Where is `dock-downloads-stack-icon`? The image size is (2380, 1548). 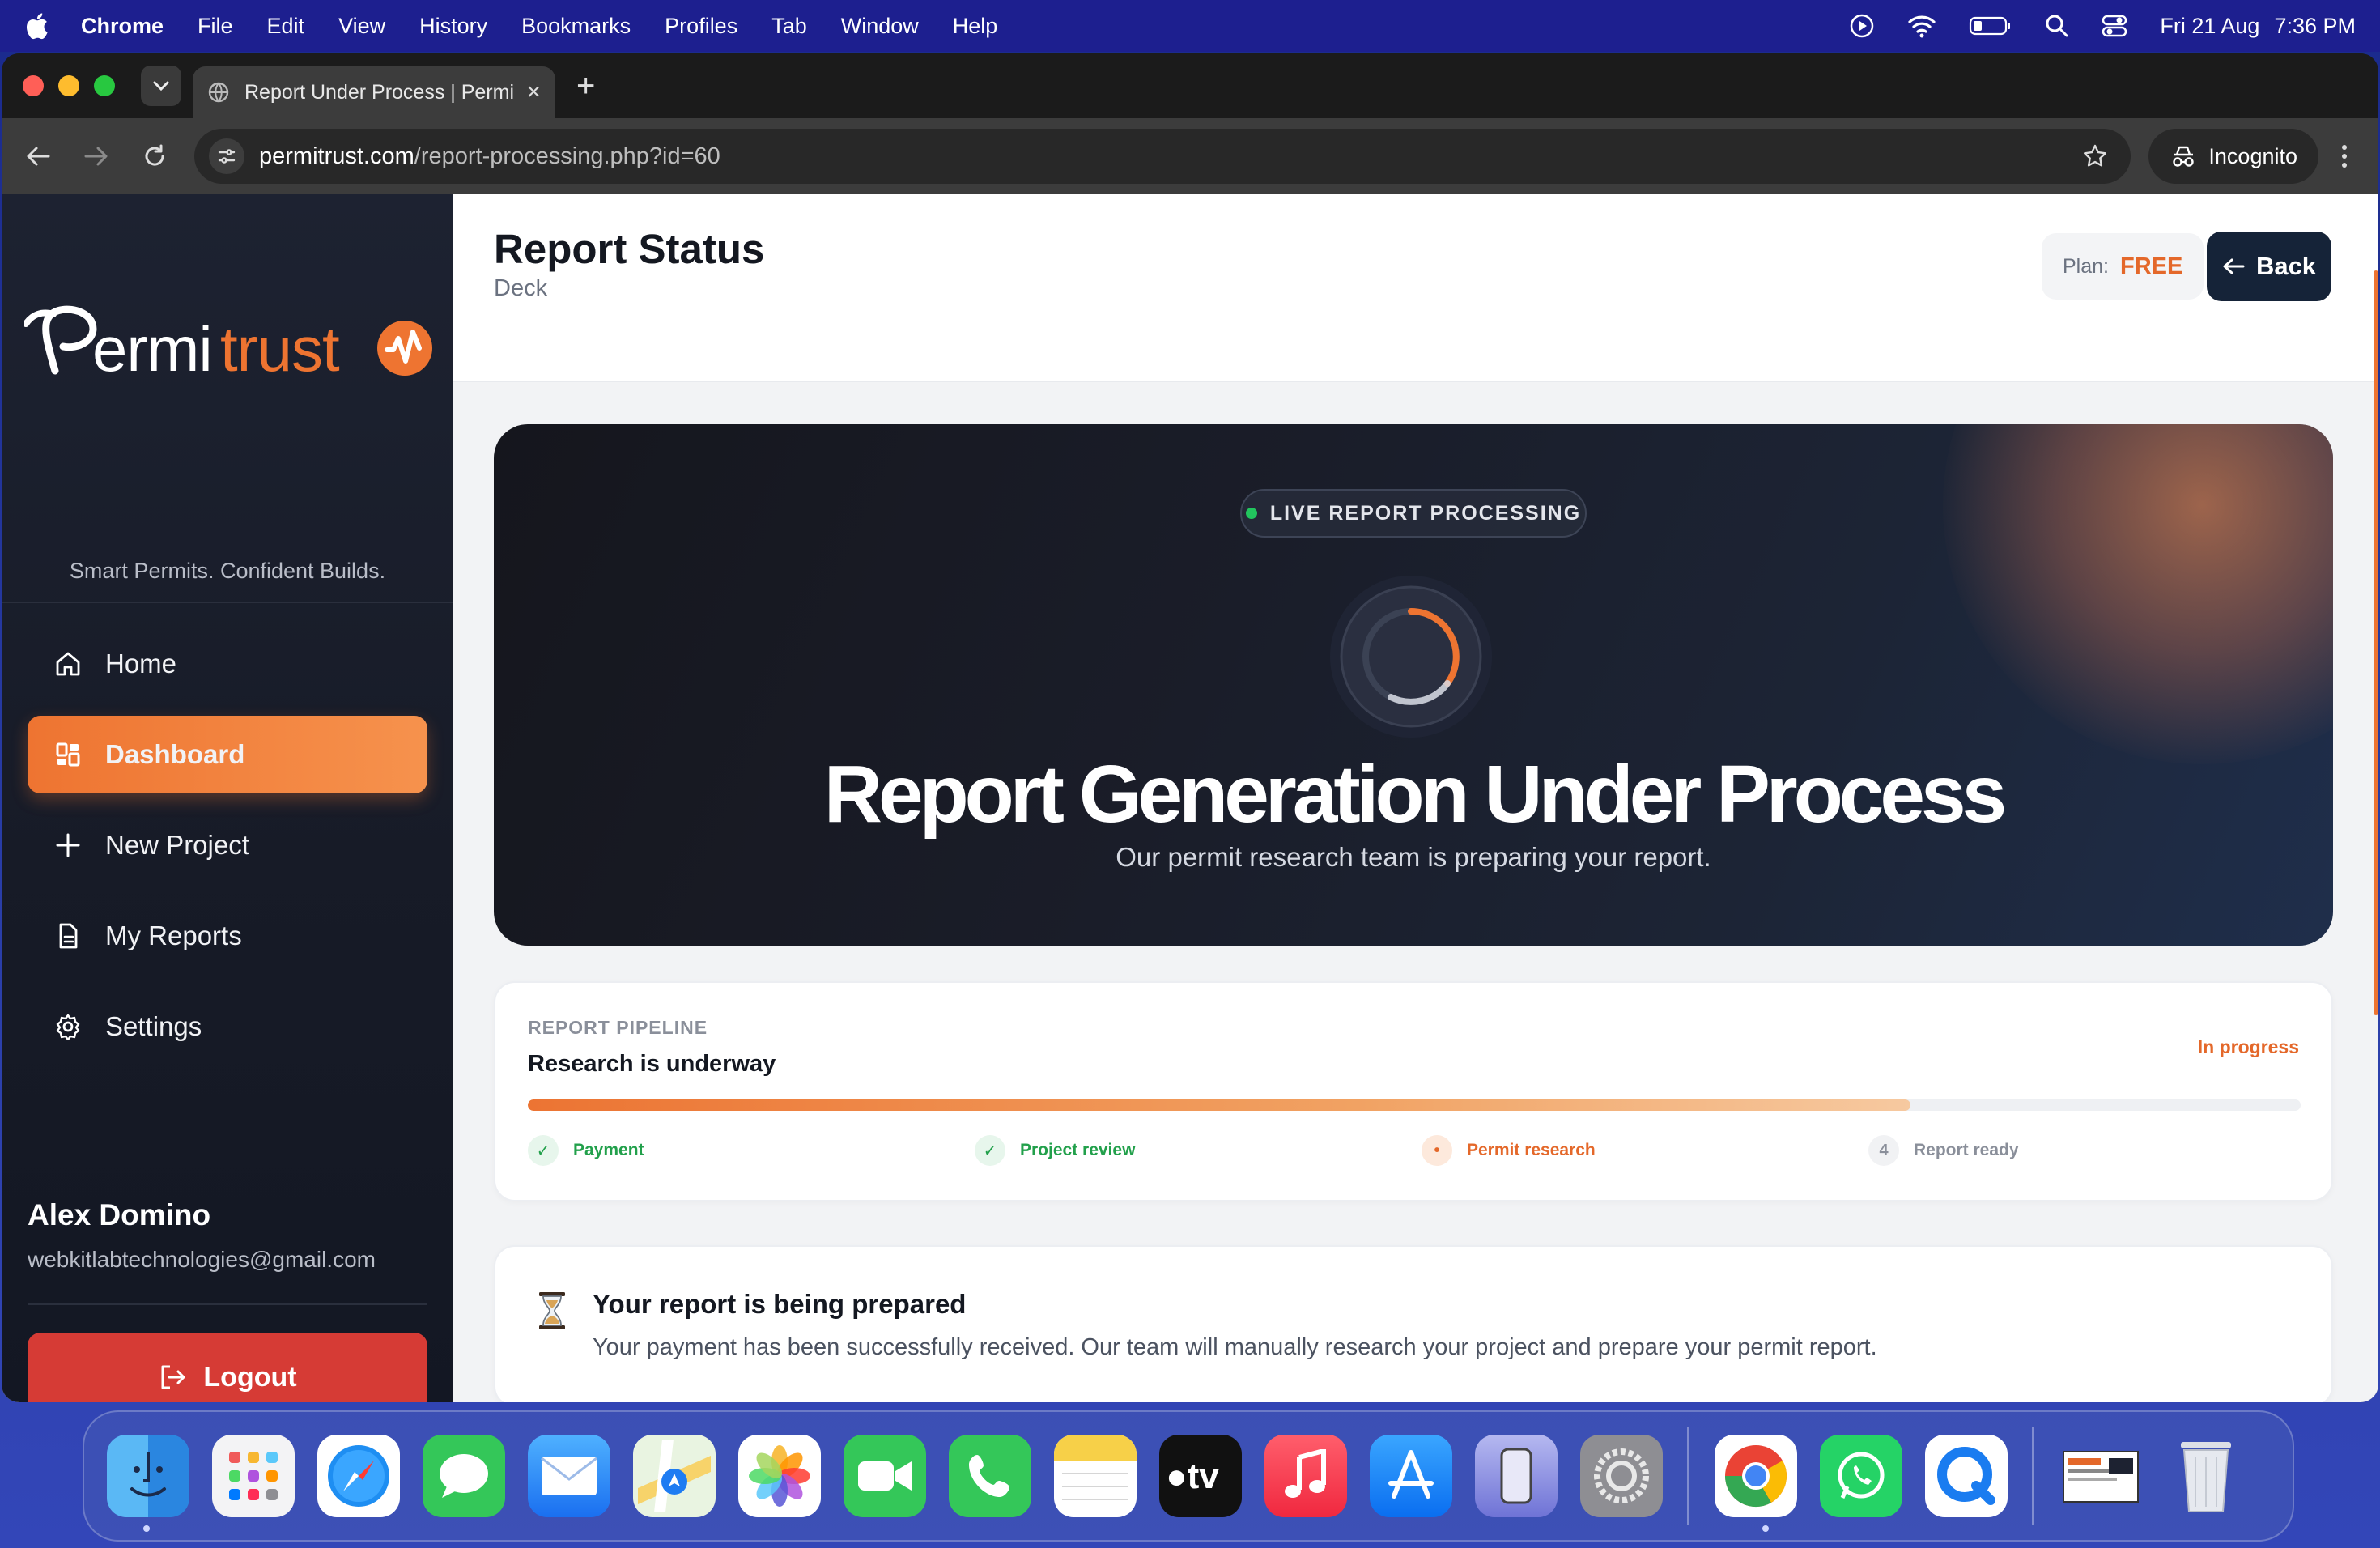 dock-downloads-stack-icon is located at coordinates (2100, 1476).